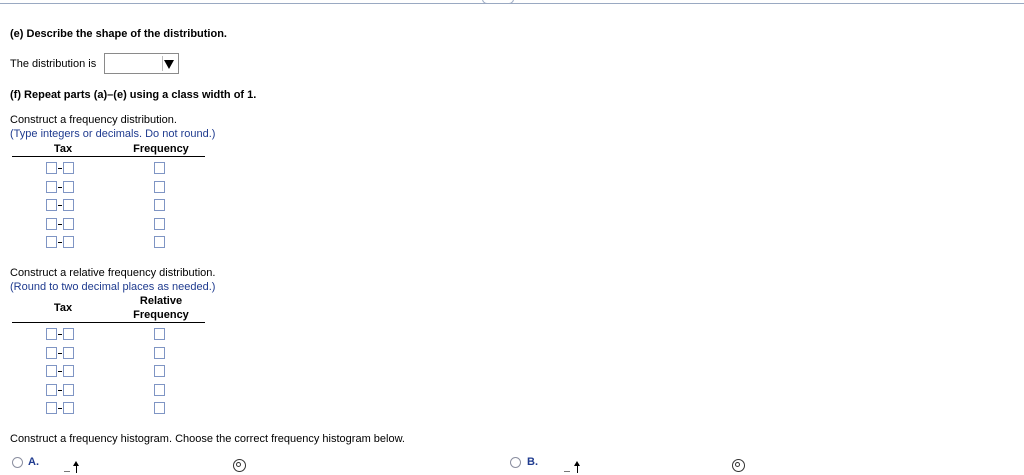 This screenshot has height=475, width=1024. Describe the element at coordinates (63, 149) in the screenshot. I see `freq-col-tax: Tax` at that location.